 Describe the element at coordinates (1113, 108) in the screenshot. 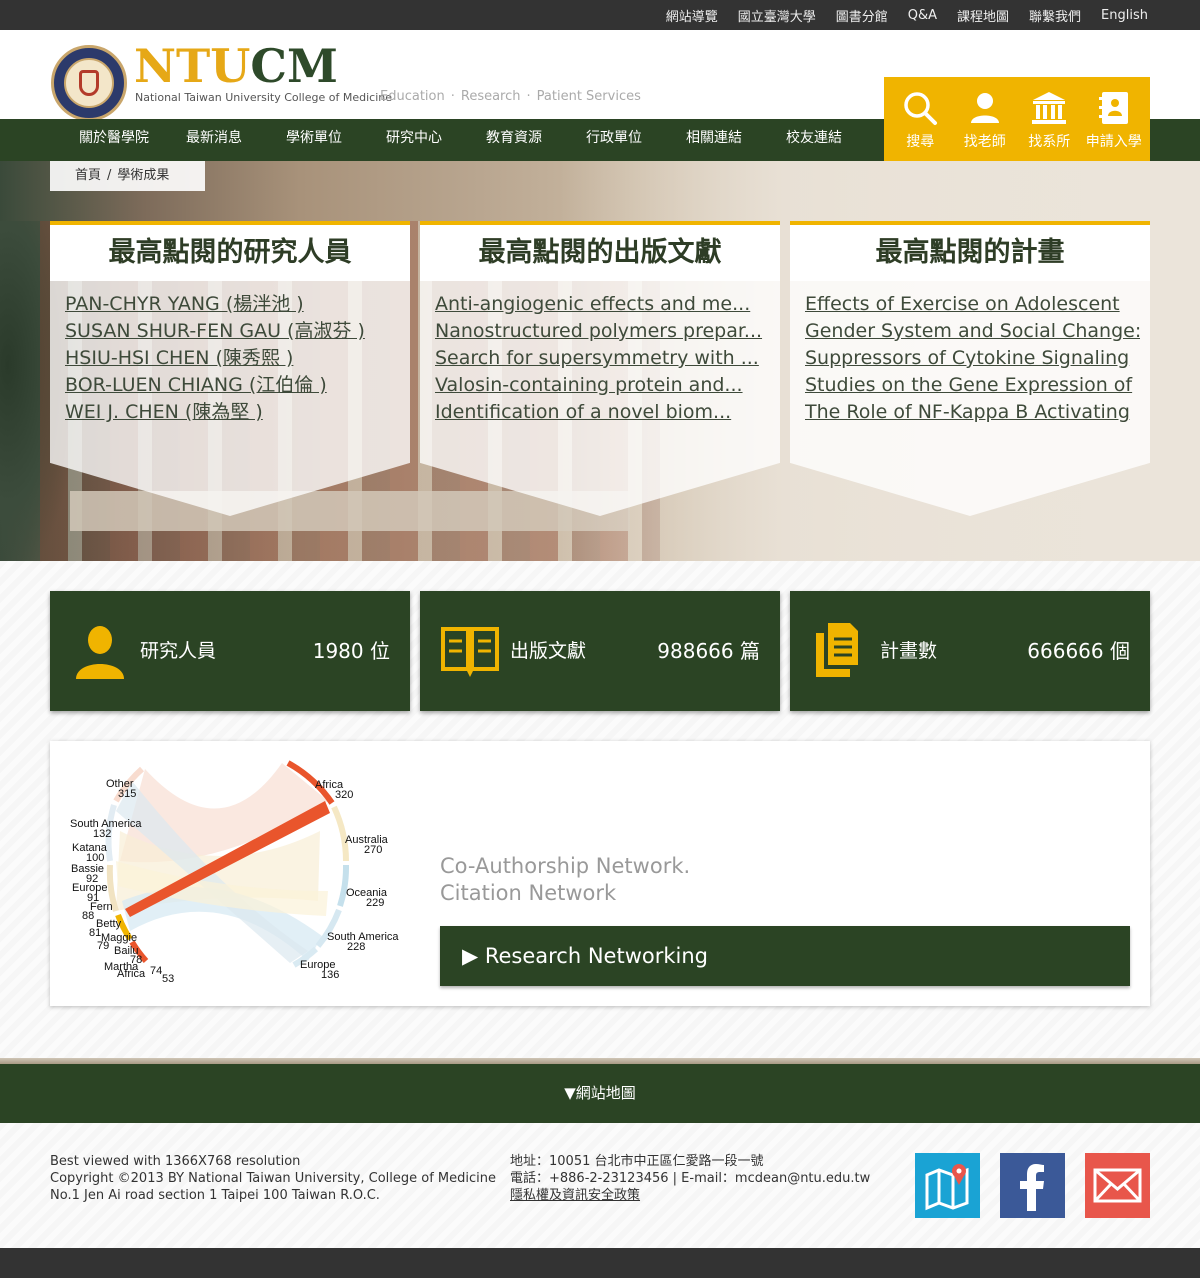

I see `address-book-icon` at that location.